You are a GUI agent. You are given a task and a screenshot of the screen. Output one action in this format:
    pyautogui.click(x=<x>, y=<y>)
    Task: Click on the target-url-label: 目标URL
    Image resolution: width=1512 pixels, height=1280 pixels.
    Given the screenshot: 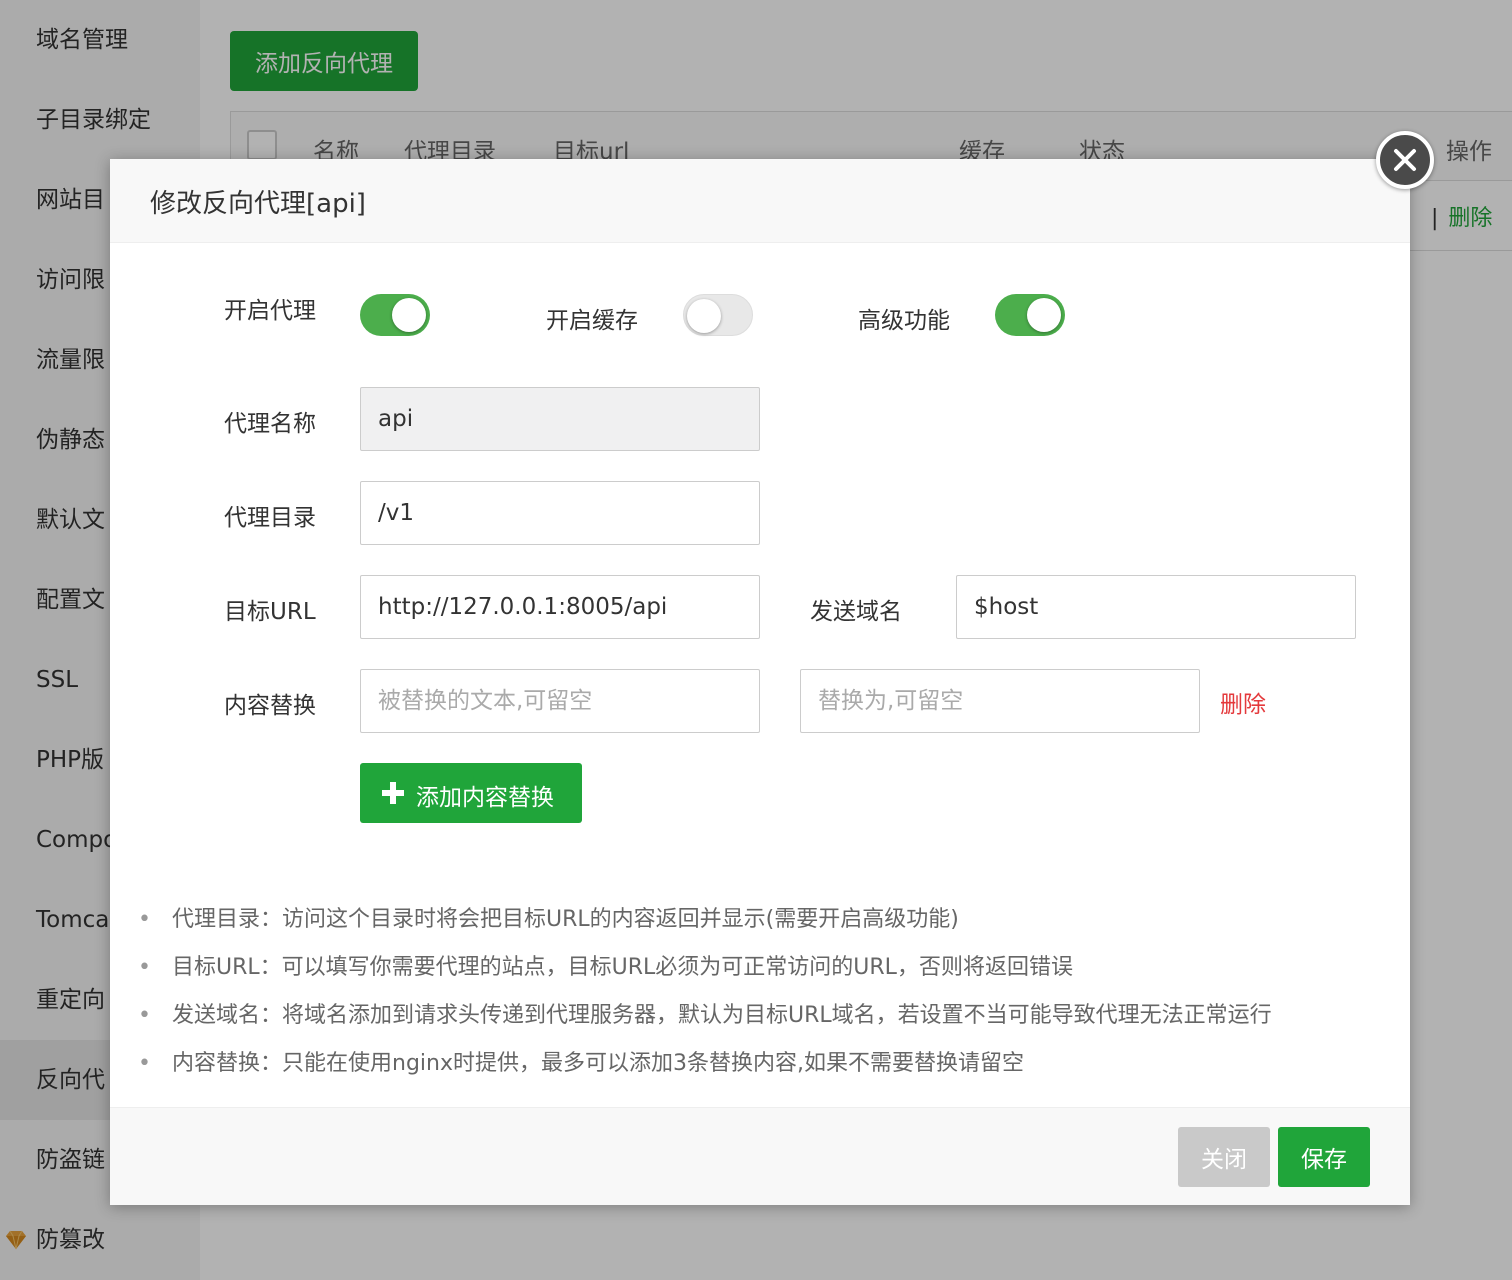 What is the action you would take?
    pyautogui.click(x=270, y=612)
    